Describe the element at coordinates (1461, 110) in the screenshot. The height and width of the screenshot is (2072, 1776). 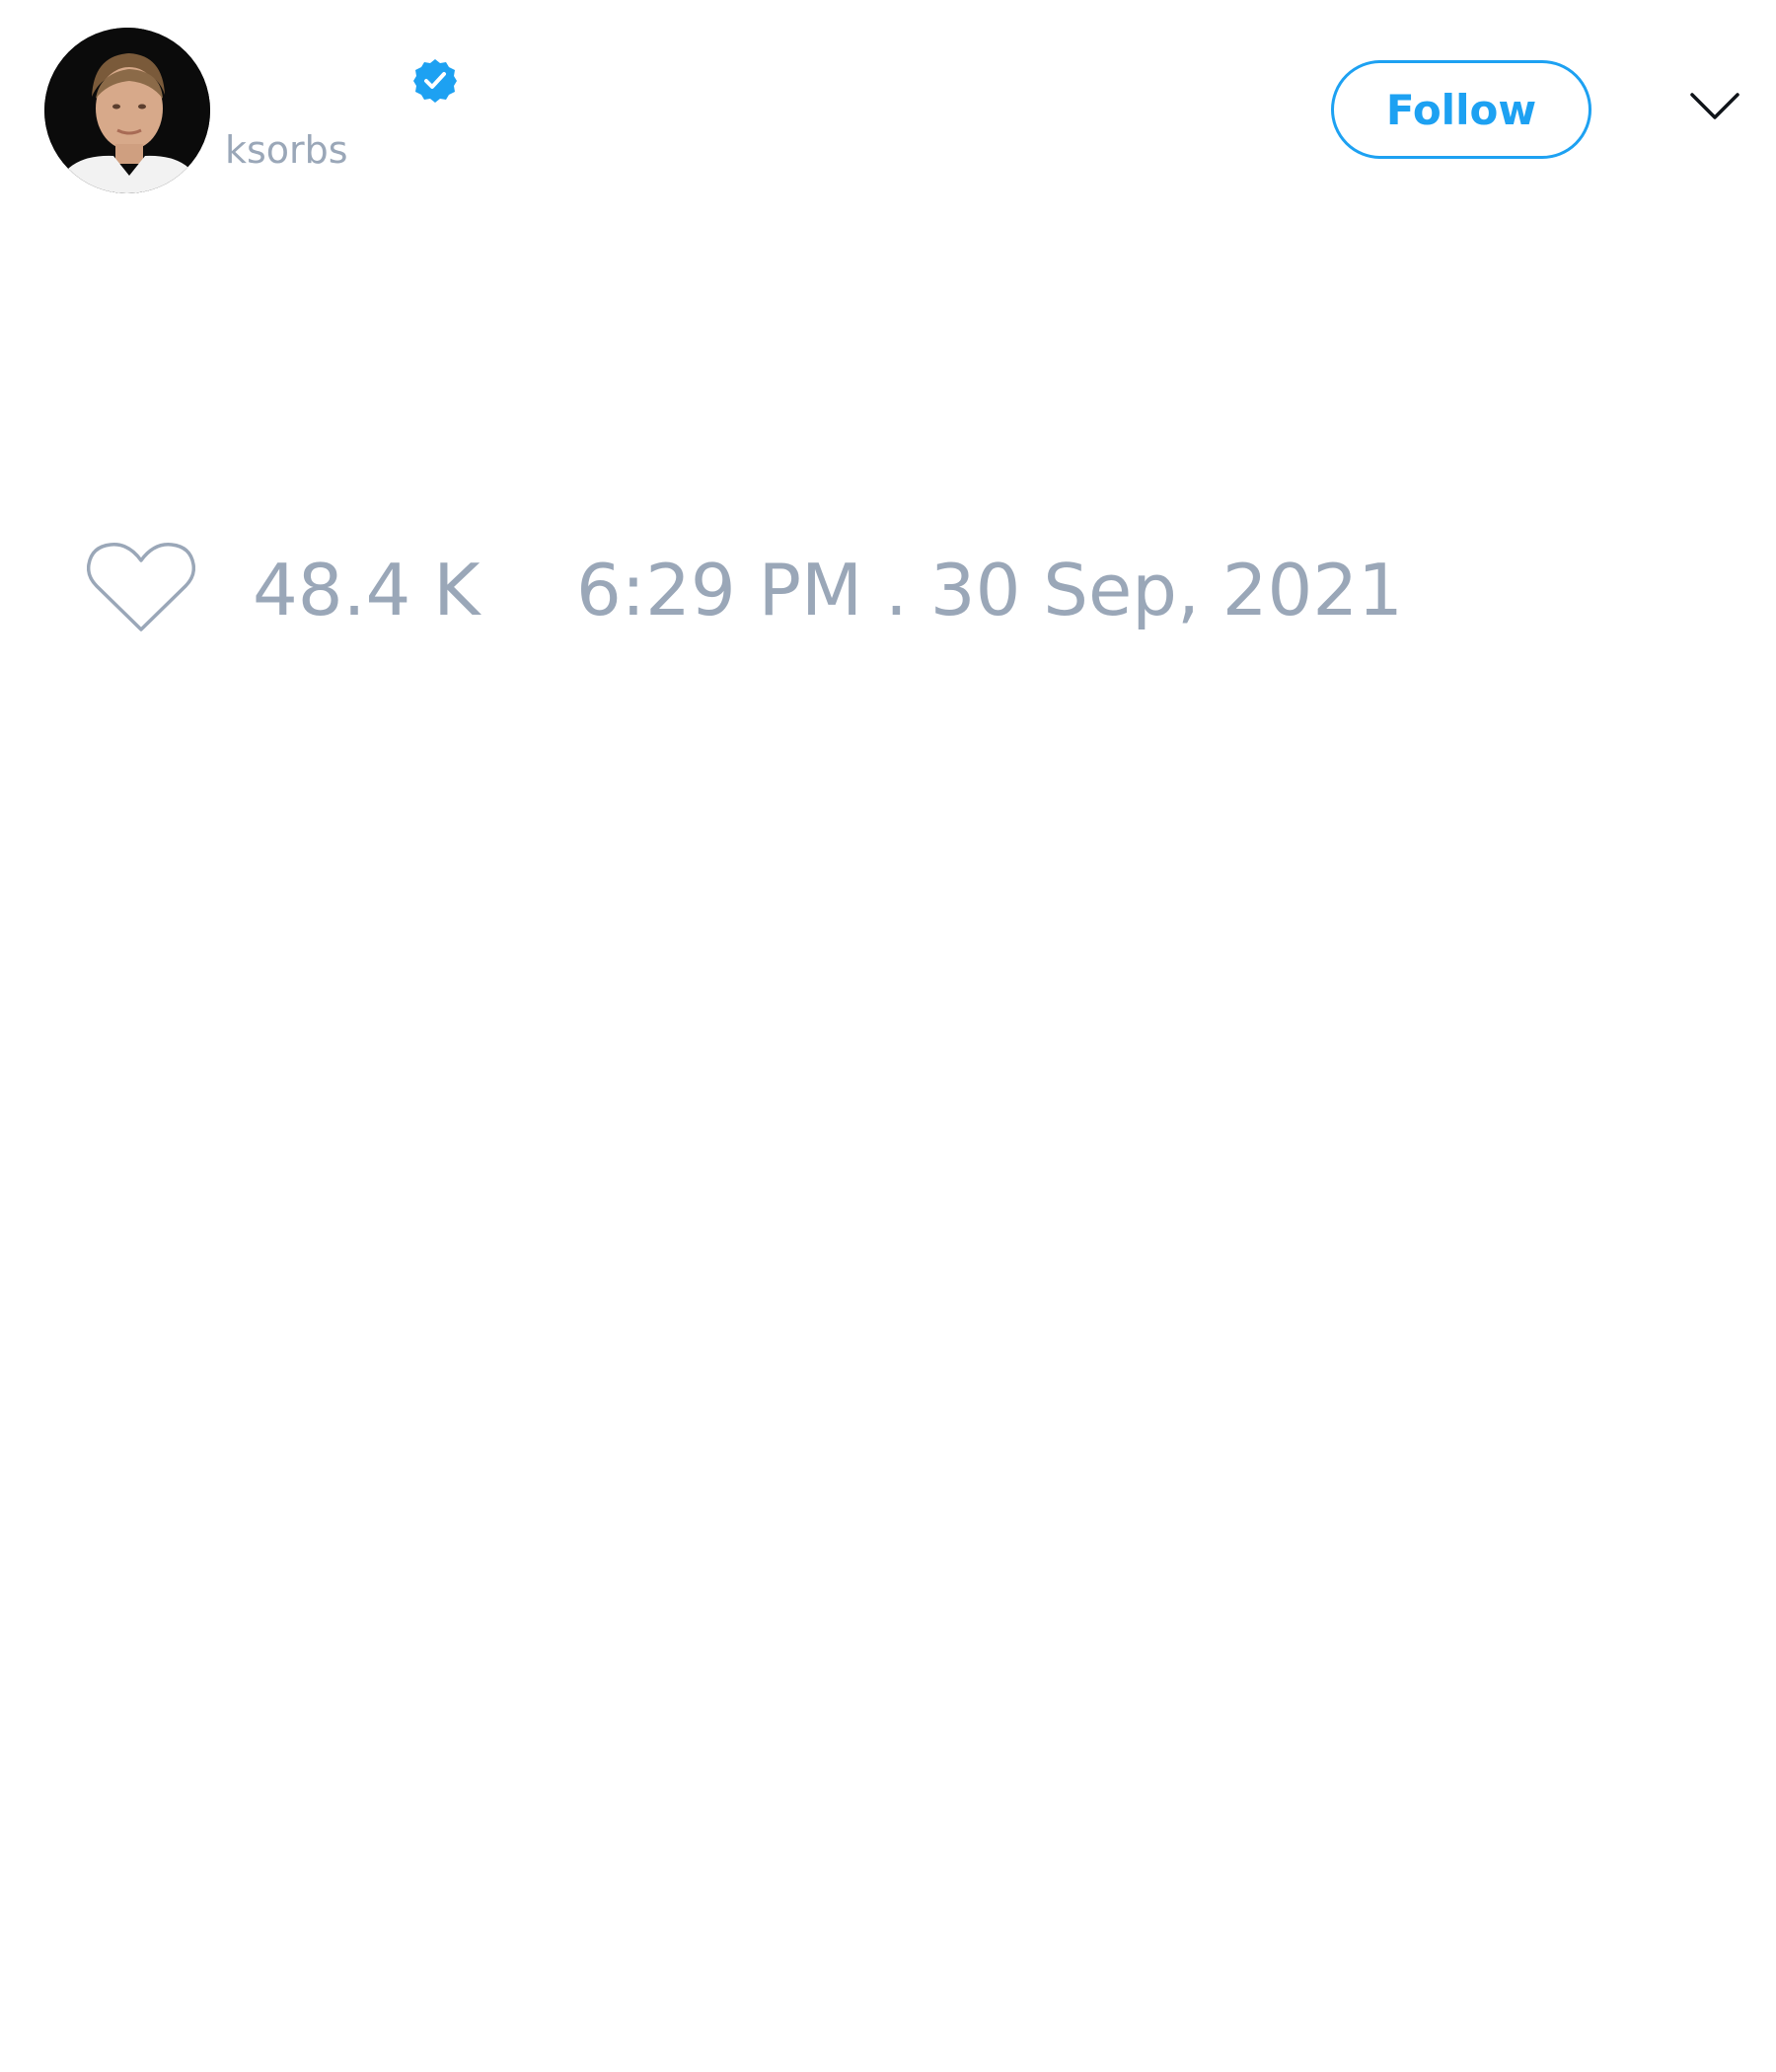
I see `follow-button: Follow` at that location.